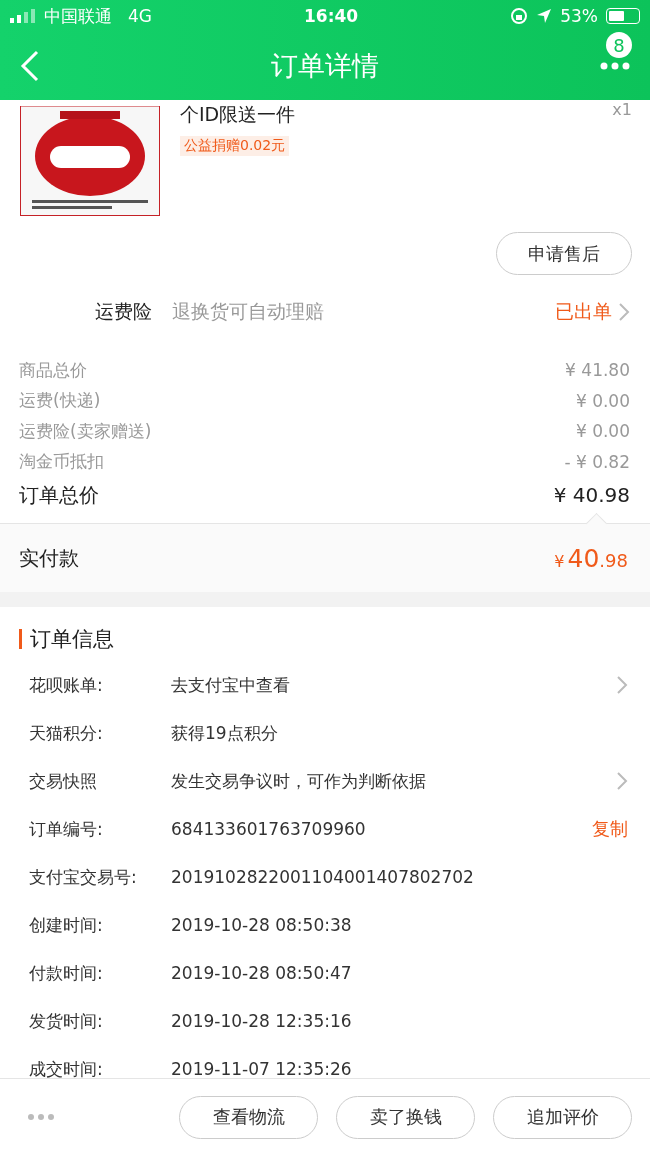  Describe the element at coordinates (66, 685) in the screenshot. I see `info-label: 花呗账单:` at that location.